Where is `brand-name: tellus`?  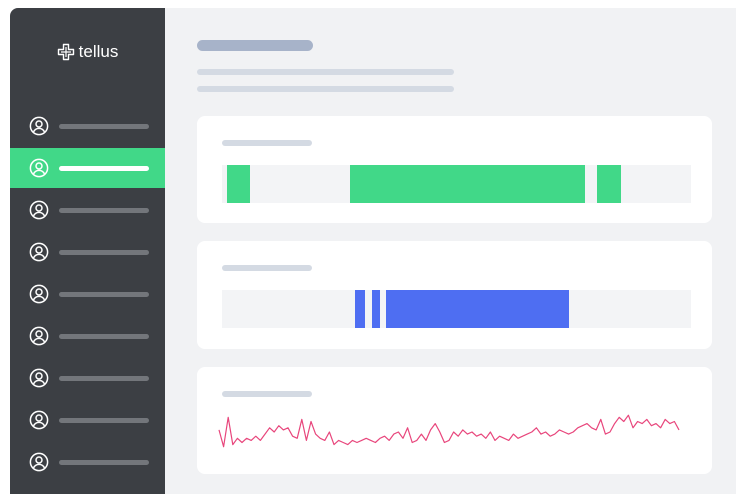
brand-name: tellus is located at coordinates (98, 51).